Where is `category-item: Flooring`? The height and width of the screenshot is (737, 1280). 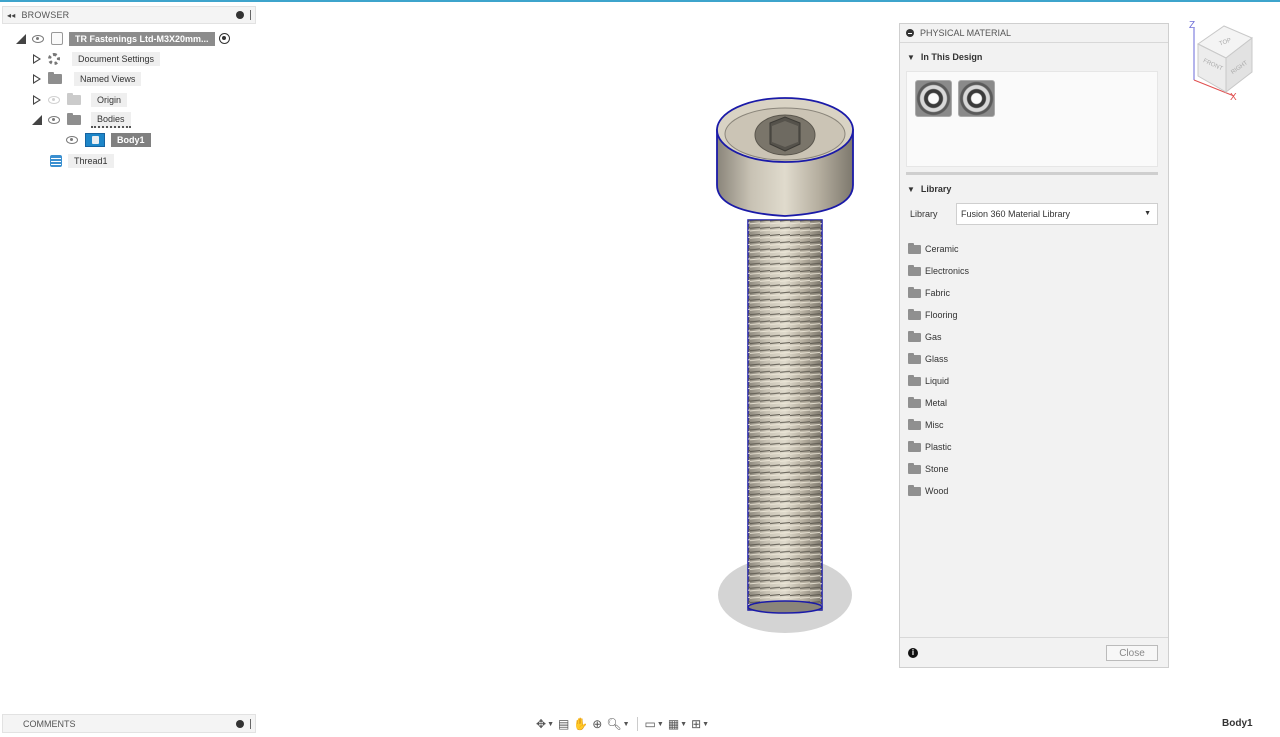 category-item: Flooring is located at coordinates (938, 315).